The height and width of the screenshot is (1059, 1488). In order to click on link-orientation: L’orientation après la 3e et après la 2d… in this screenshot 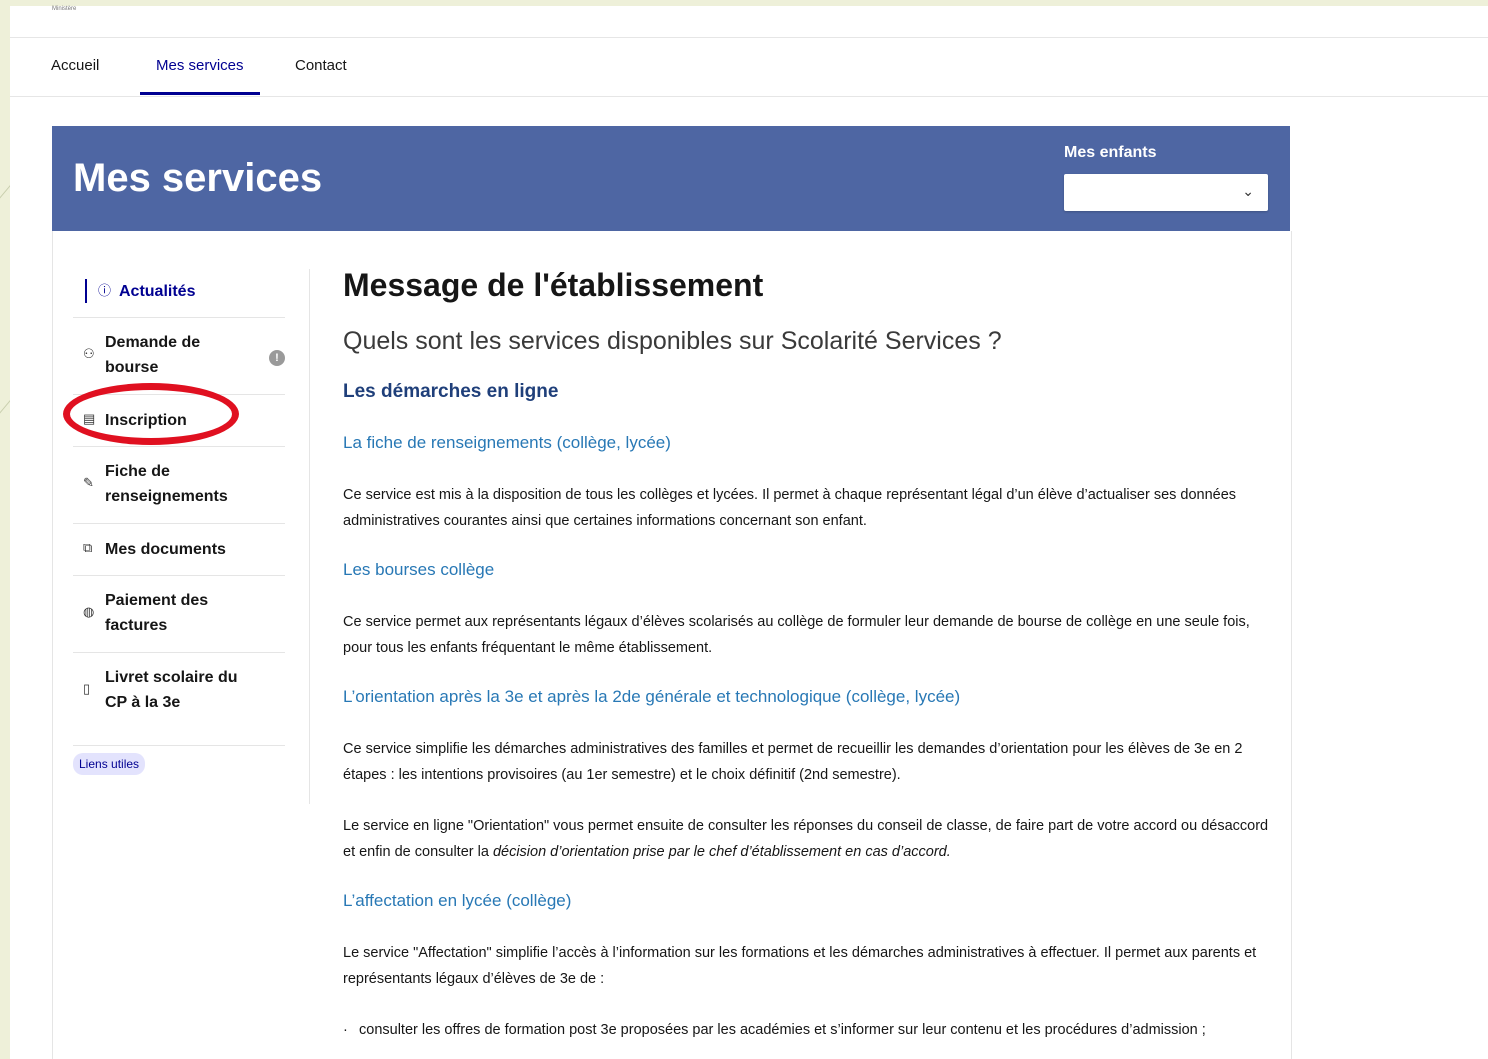, I will do `click(651, 697)`.